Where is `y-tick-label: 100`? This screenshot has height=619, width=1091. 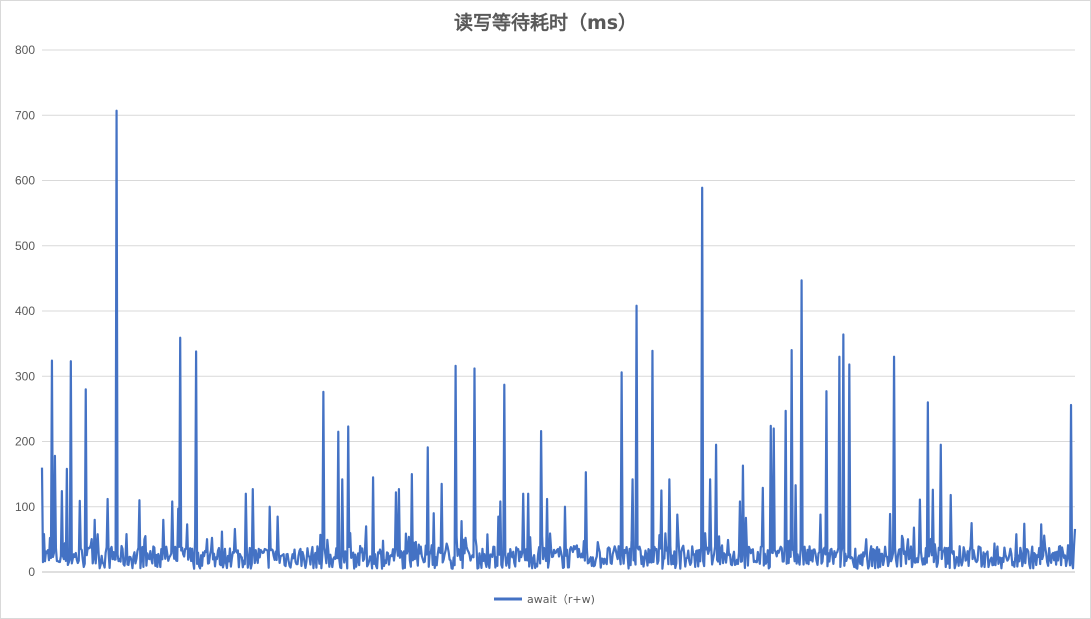
y-tick-label: 100 is located at coordinates (25, 507).